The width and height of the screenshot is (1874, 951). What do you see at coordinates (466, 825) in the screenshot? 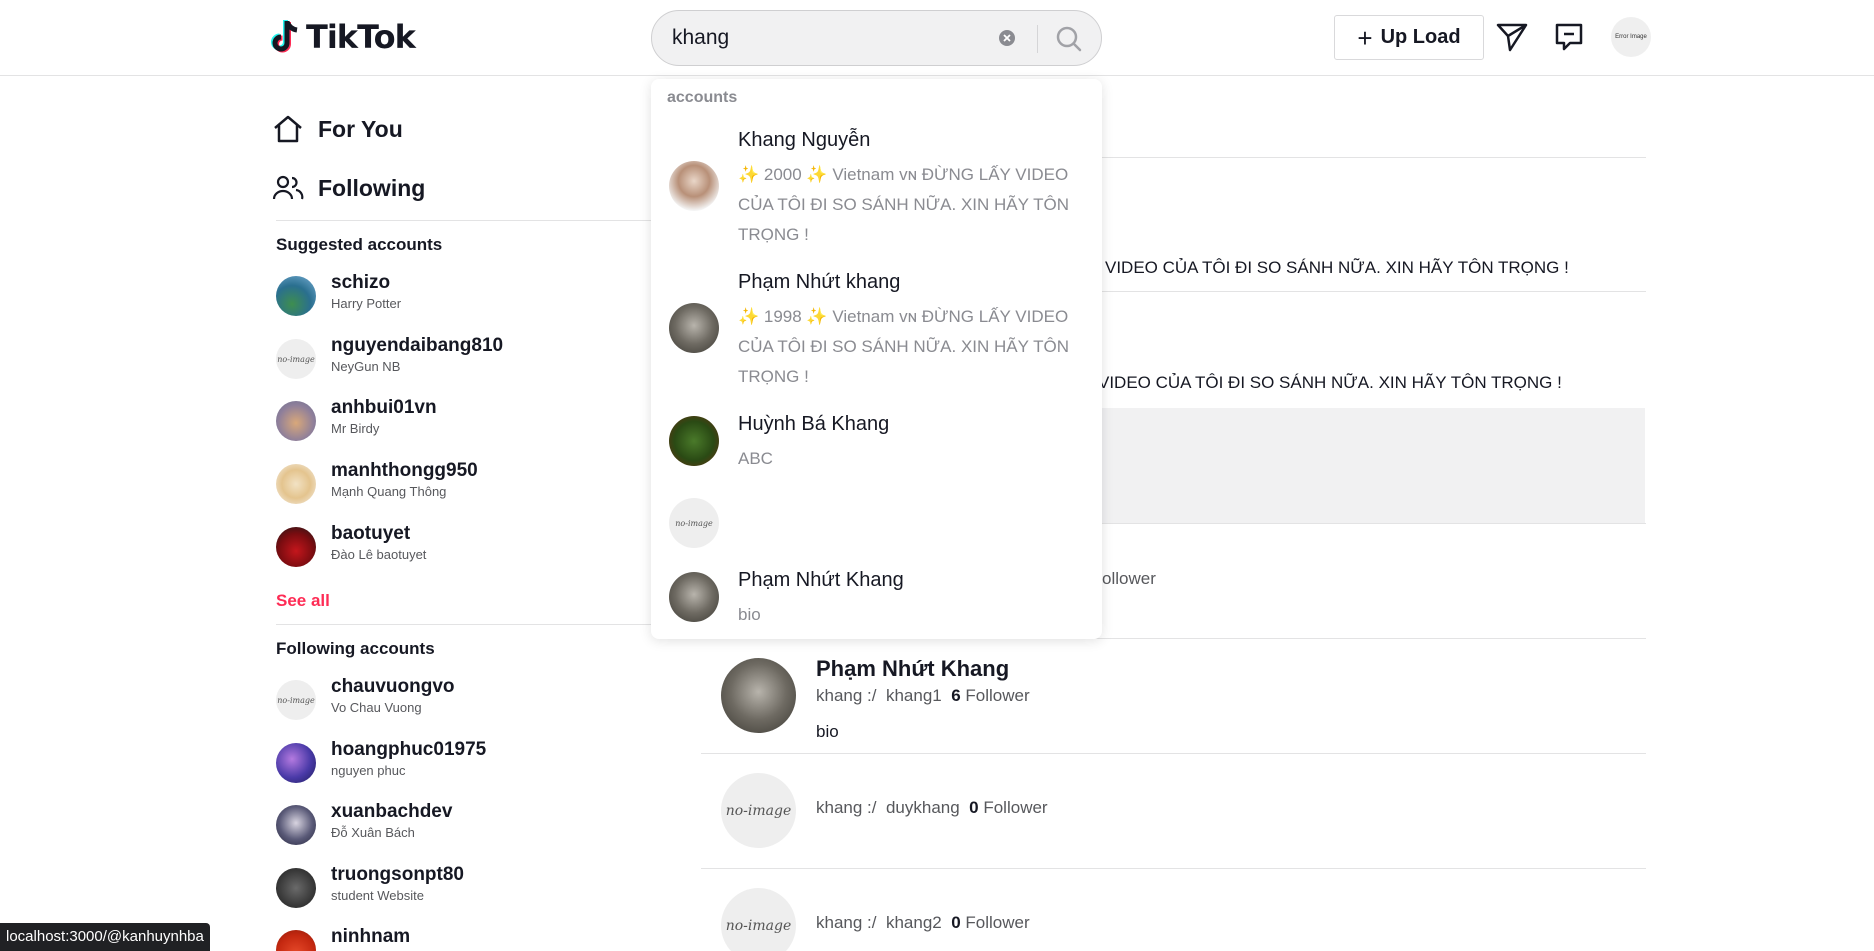
I see `following-account: xuanbachdev Đỗ Xuân Bách` at bounding box center [466, 825].